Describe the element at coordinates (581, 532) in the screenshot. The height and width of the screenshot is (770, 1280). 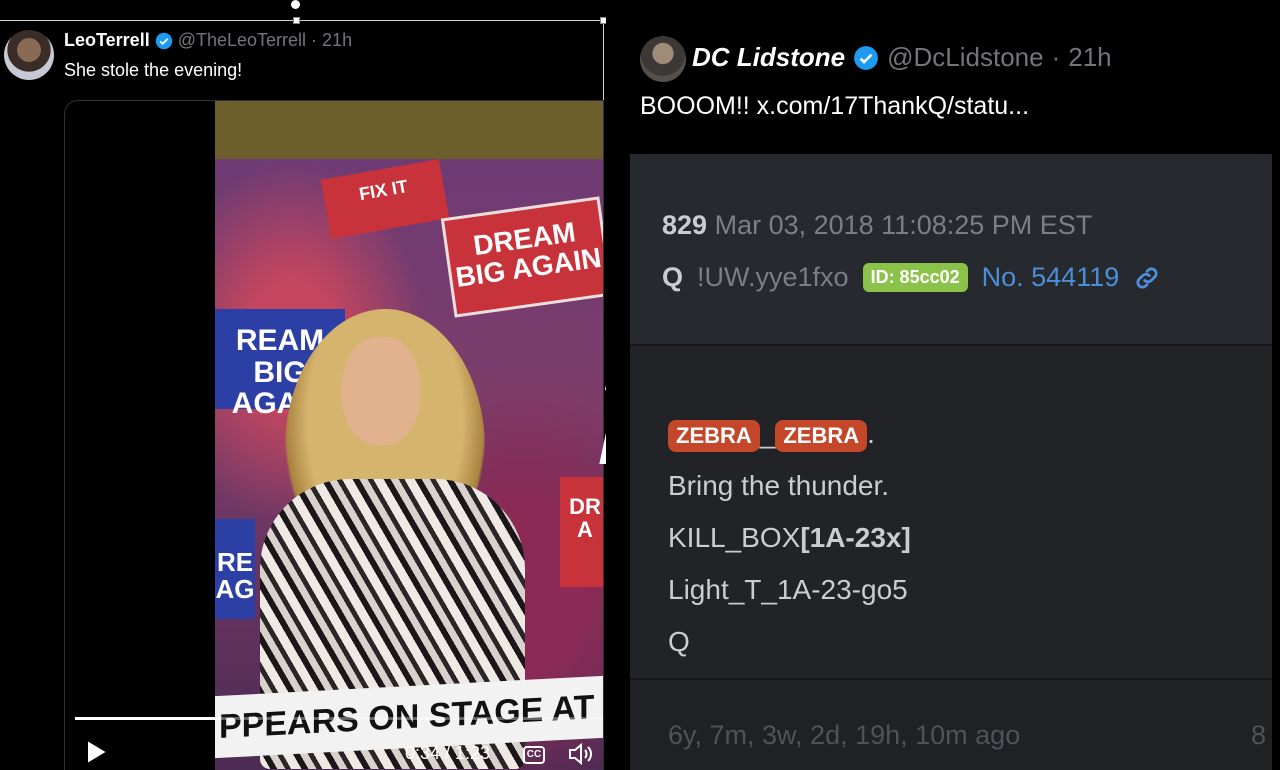
I see `sign-red-small: DR A` at that location.